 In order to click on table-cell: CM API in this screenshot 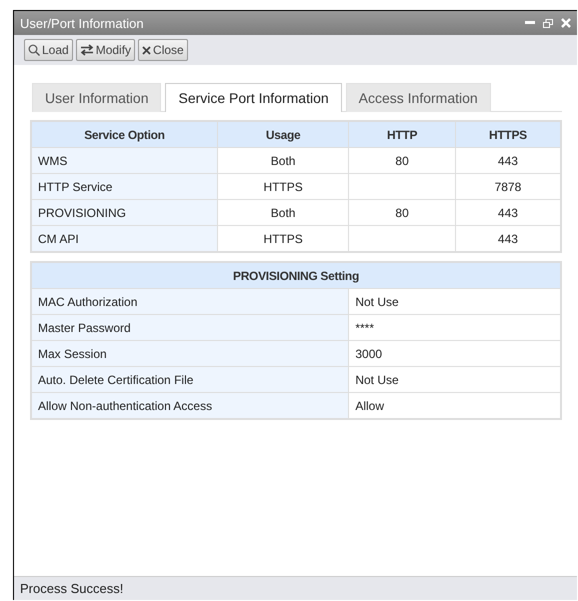, I will do `click(124, 239)`.